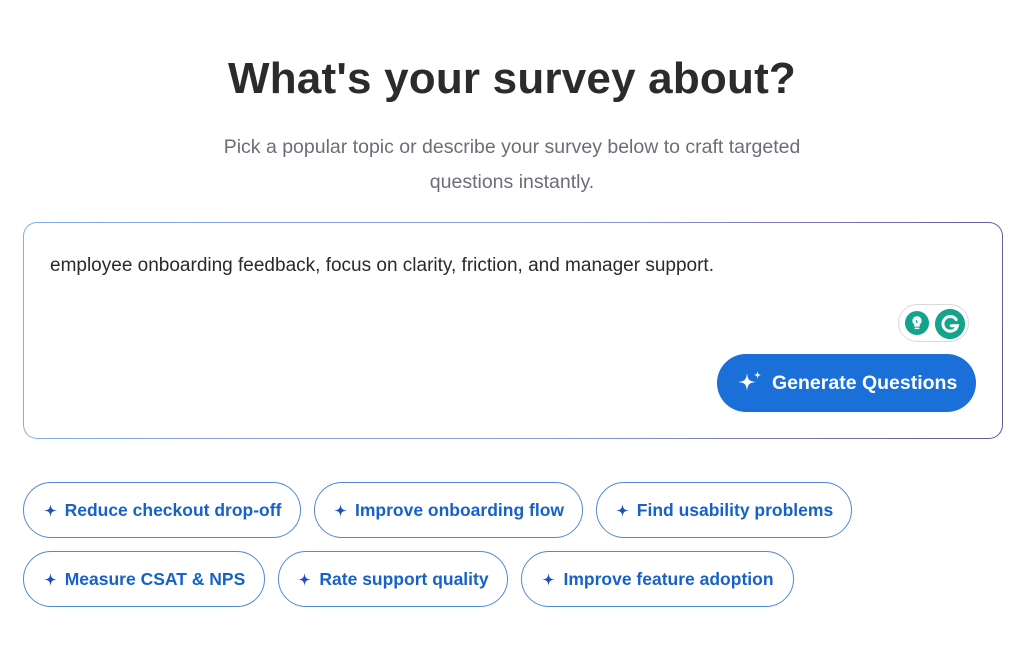 Image resolution: width=1024 pixels, height=653 pixels. What do you see at coordinates (512, 78) in the screenshot?
I see `page-title: What's your survey about?` at bounding box center [512, 78].